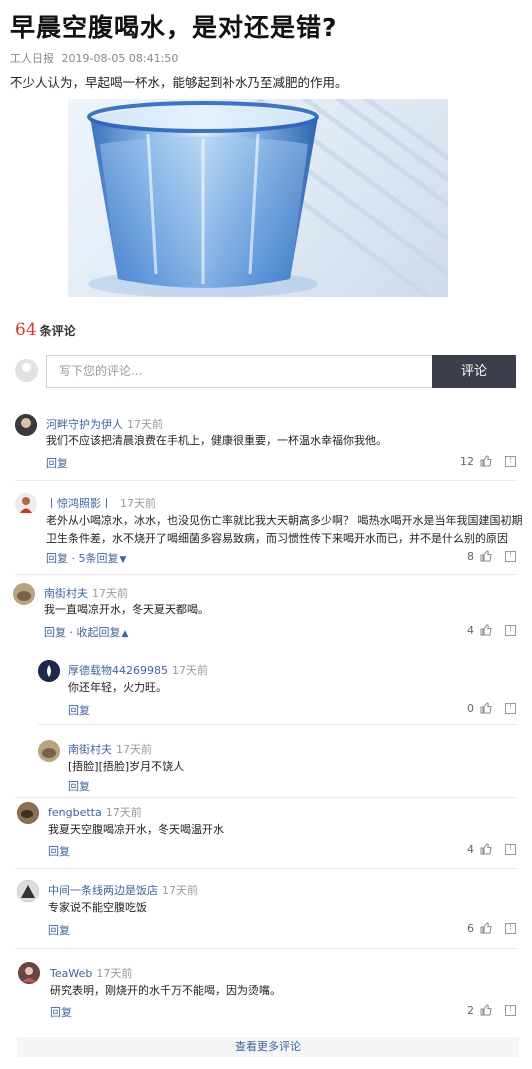 This screenshot has width=532, height=1069. I want to click on article-source: 工人日报, so click(32, 58).